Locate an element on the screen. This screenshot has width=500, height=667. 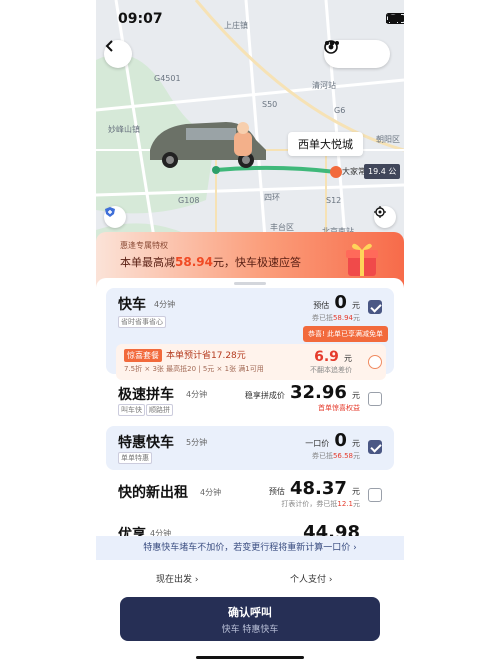
discount-badge: 惊喜套餐 is located at coordinates (143, 355).